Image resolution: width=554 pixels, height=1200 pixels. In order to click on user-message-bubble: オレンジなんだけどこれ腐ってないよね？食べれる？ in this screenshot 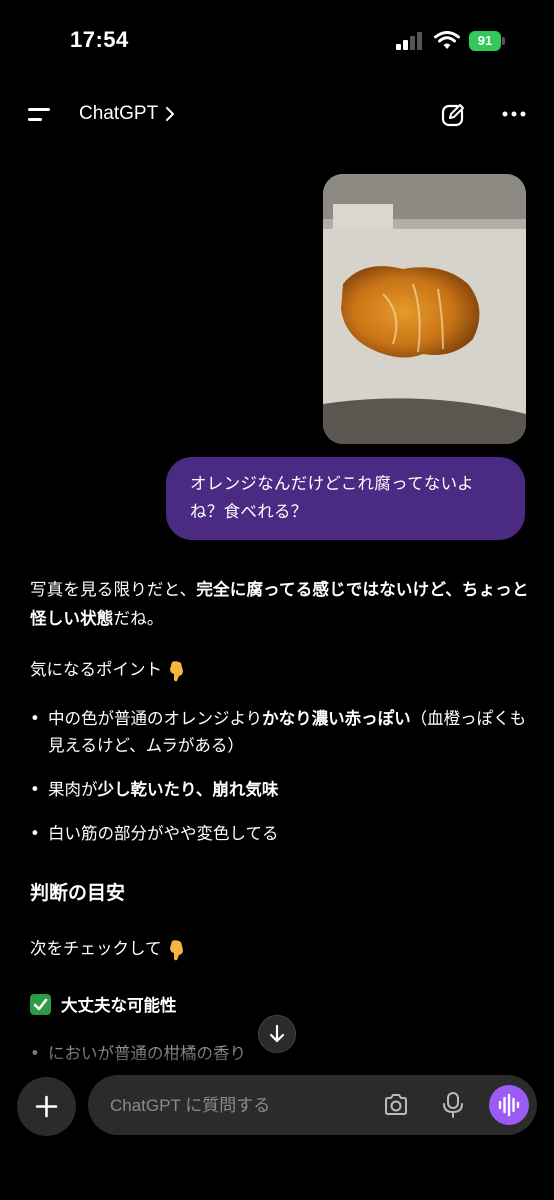, I will do `click(345, 498)`.